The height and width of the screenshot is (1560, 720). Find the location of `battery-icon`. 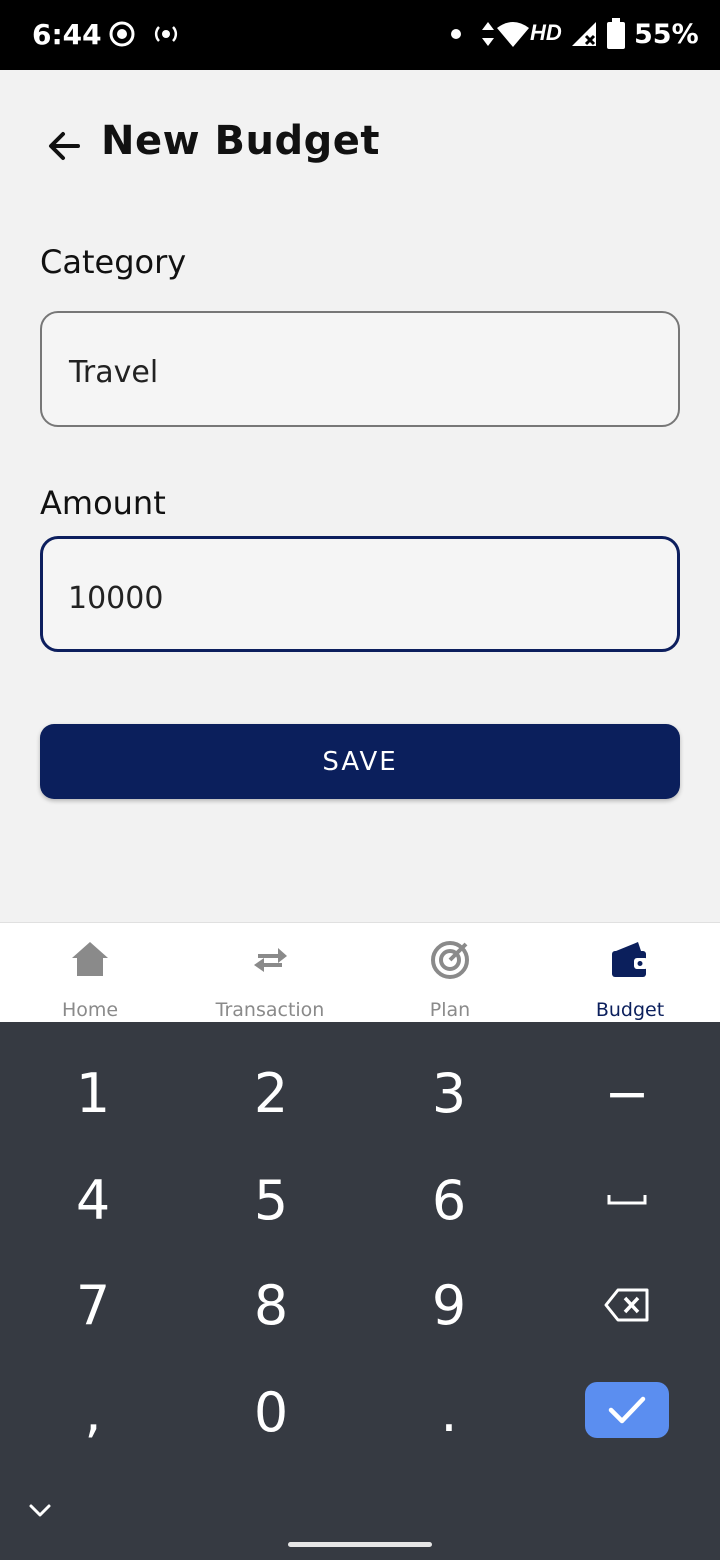

battery-icon is located at coordinates (616, 33).